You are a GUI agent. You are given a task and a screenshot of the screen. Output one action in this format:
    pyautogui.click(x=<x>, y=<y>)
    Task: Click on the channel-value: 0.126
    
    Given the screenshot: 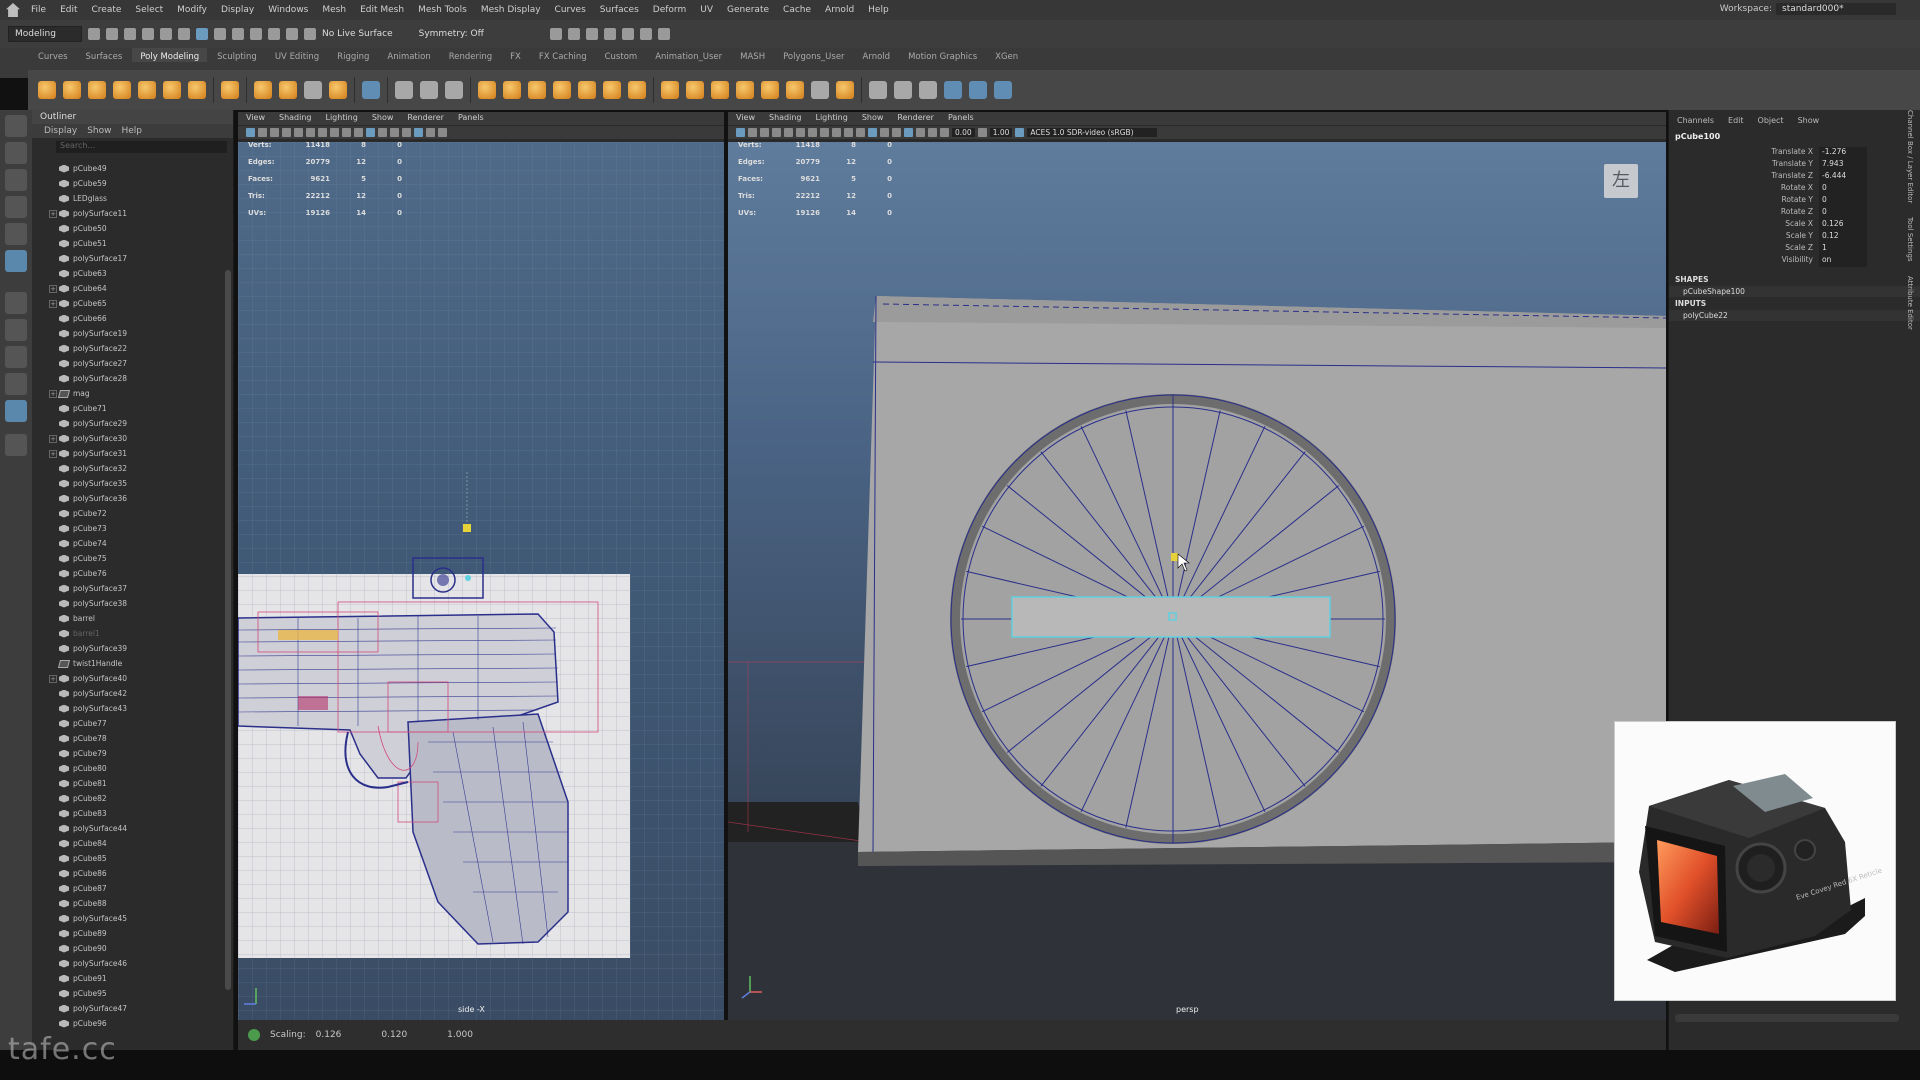 What is the action you would take?
    pyautogui.click(x=1843, y=225)
    